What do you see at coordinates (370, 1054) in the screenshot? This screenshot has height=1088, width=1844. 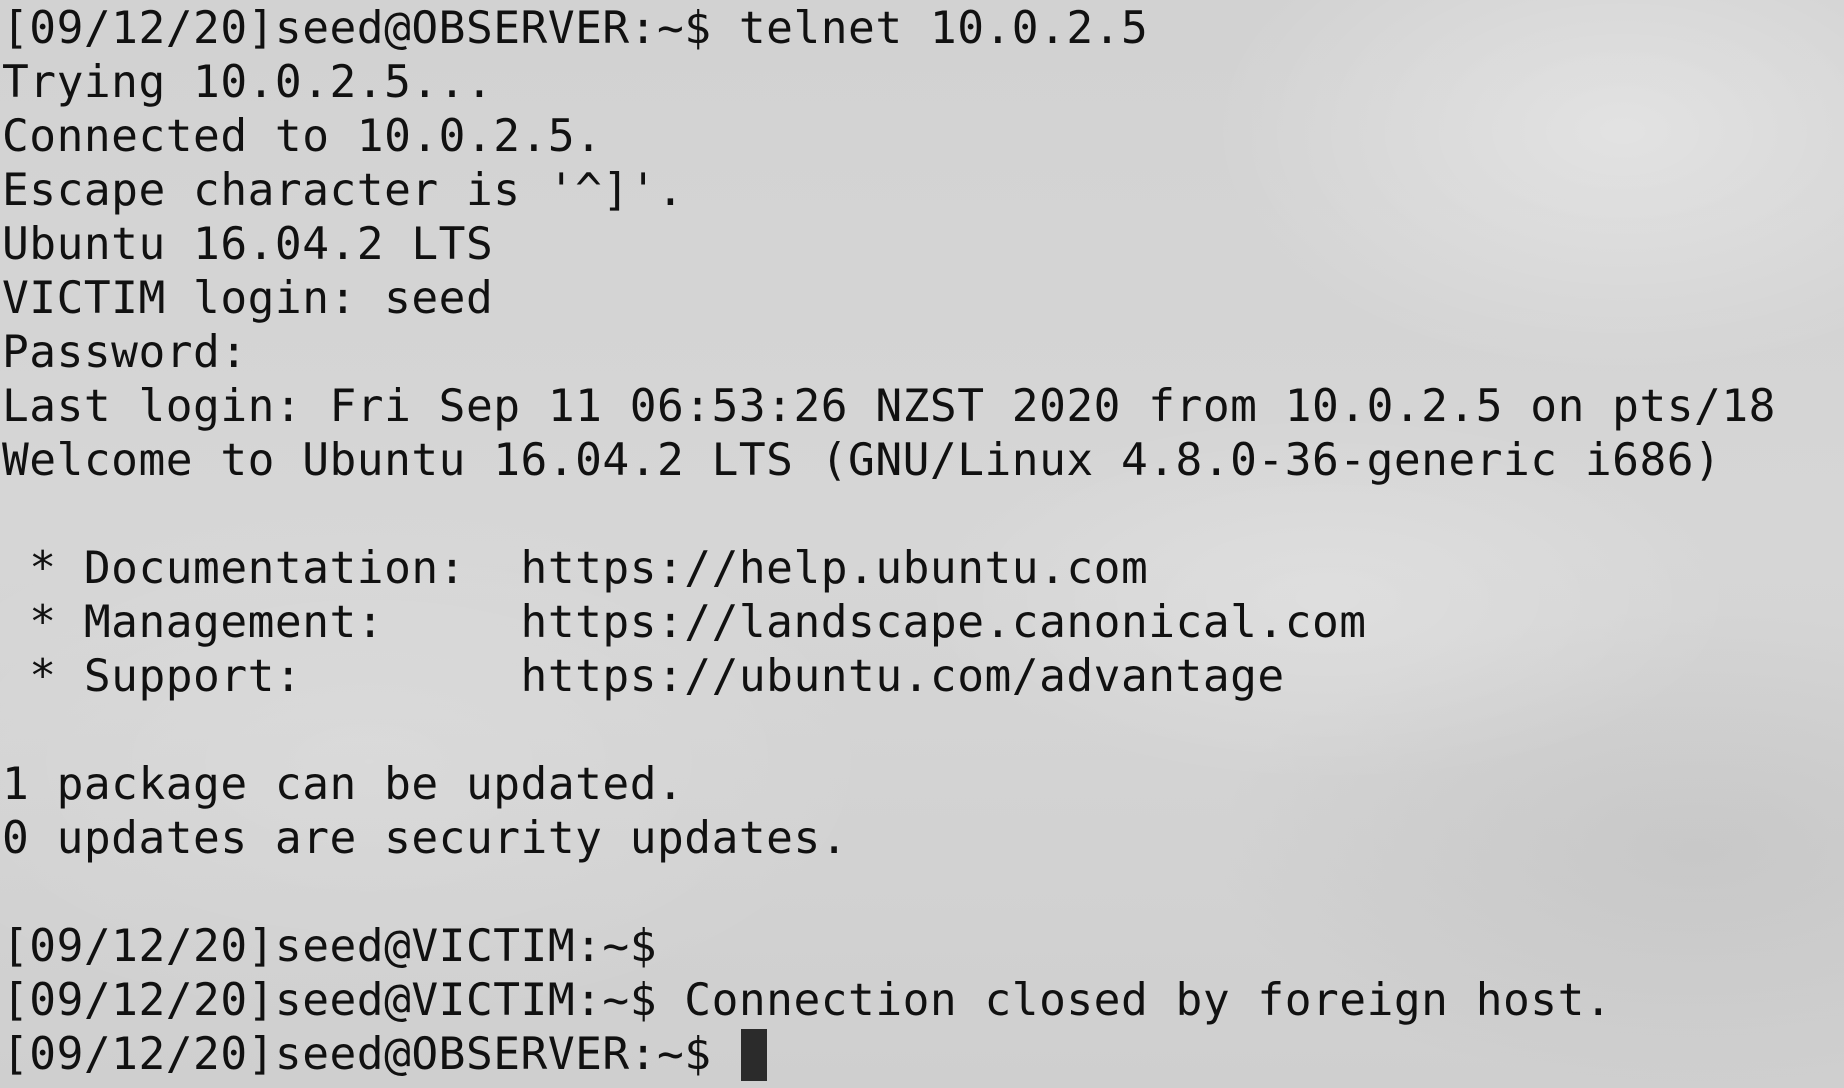 I see `observer-prompt-text: [09/12/20]seed@OBSERVER:~$` at bounding box center [370, 1054].